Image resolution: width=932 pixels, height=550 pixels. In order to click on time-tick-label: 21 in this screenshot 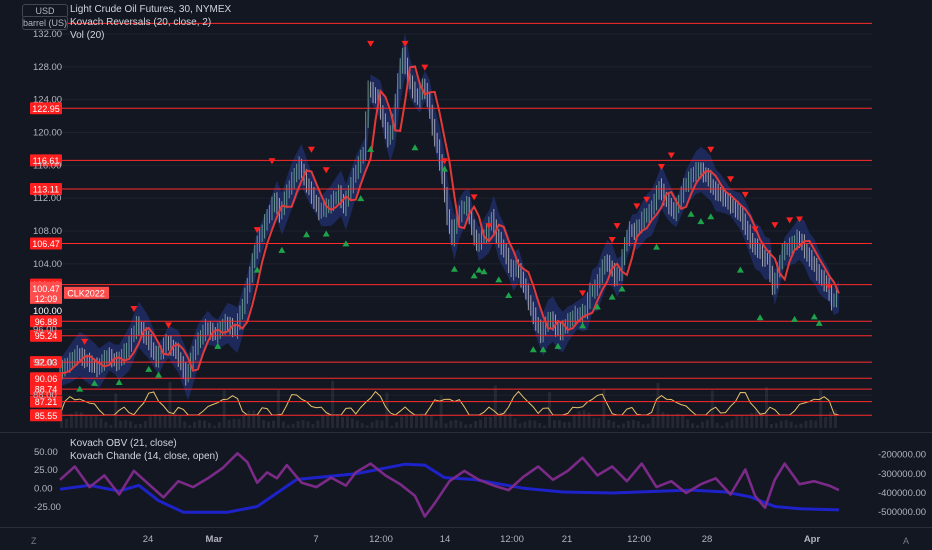, I will do `click(567, 539)`.